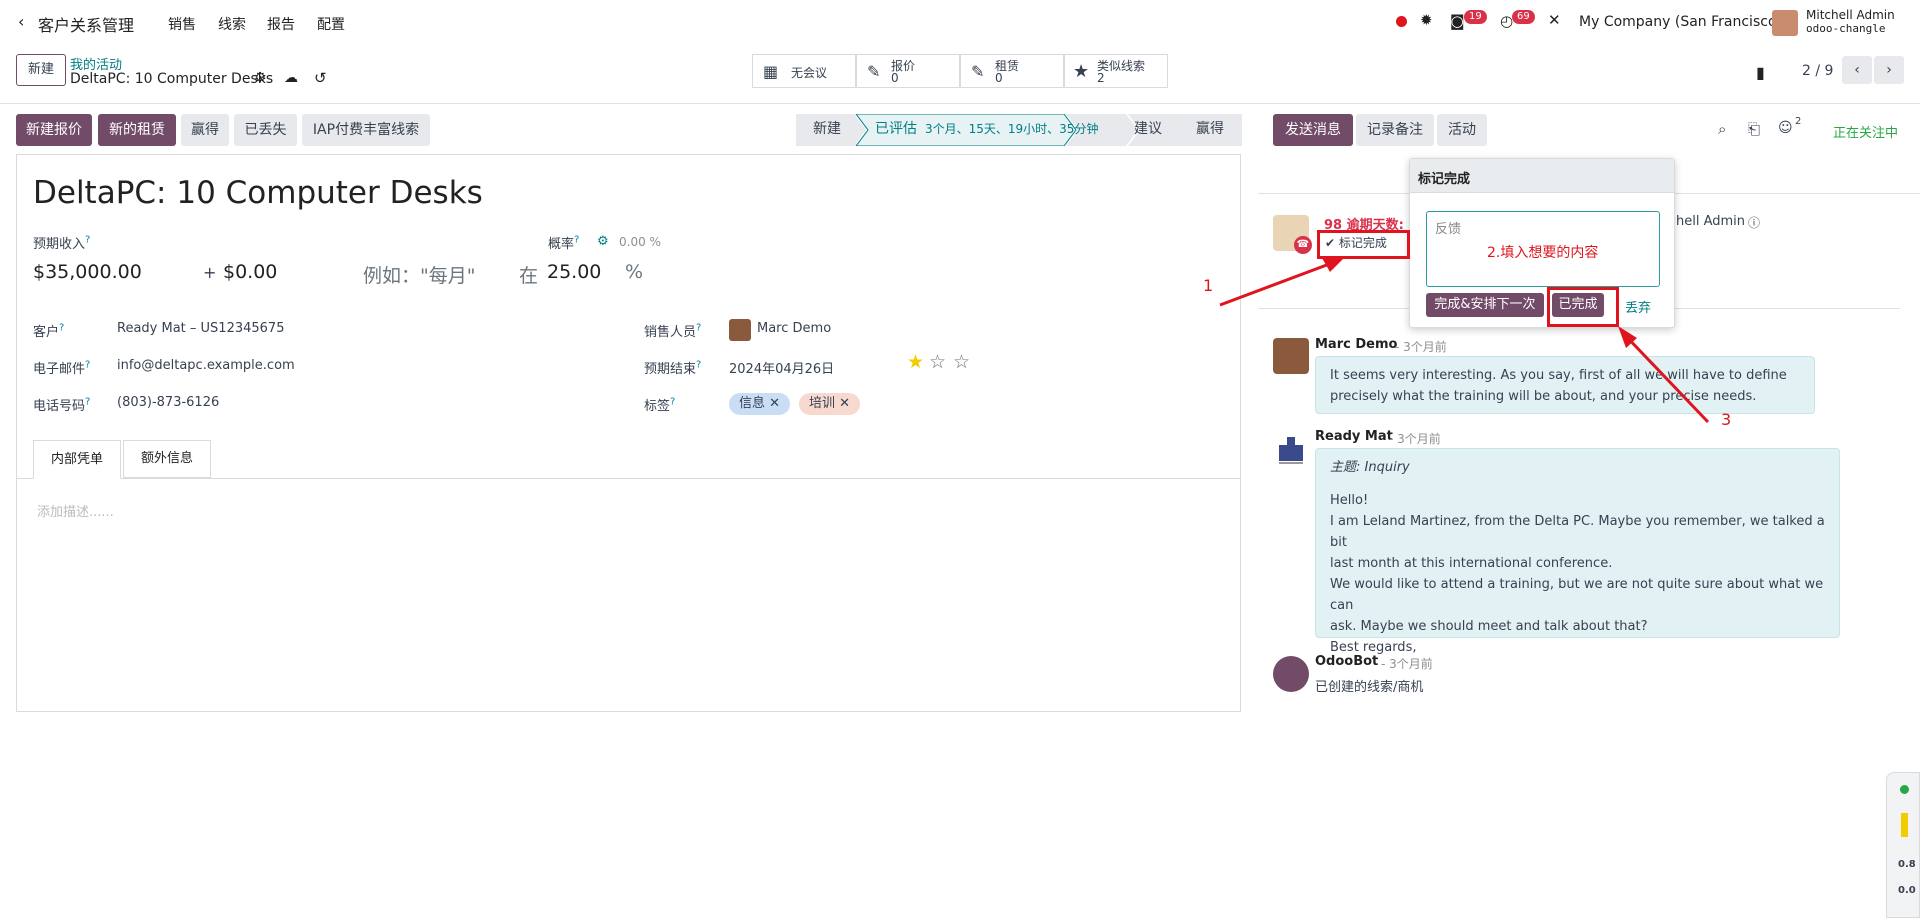 This screenshot has width=1920, height=918. What do you see at coordinates (1907, 890) in the screenshot?
I see `download-speed: 0.0` at bounding box center [1907, 890].